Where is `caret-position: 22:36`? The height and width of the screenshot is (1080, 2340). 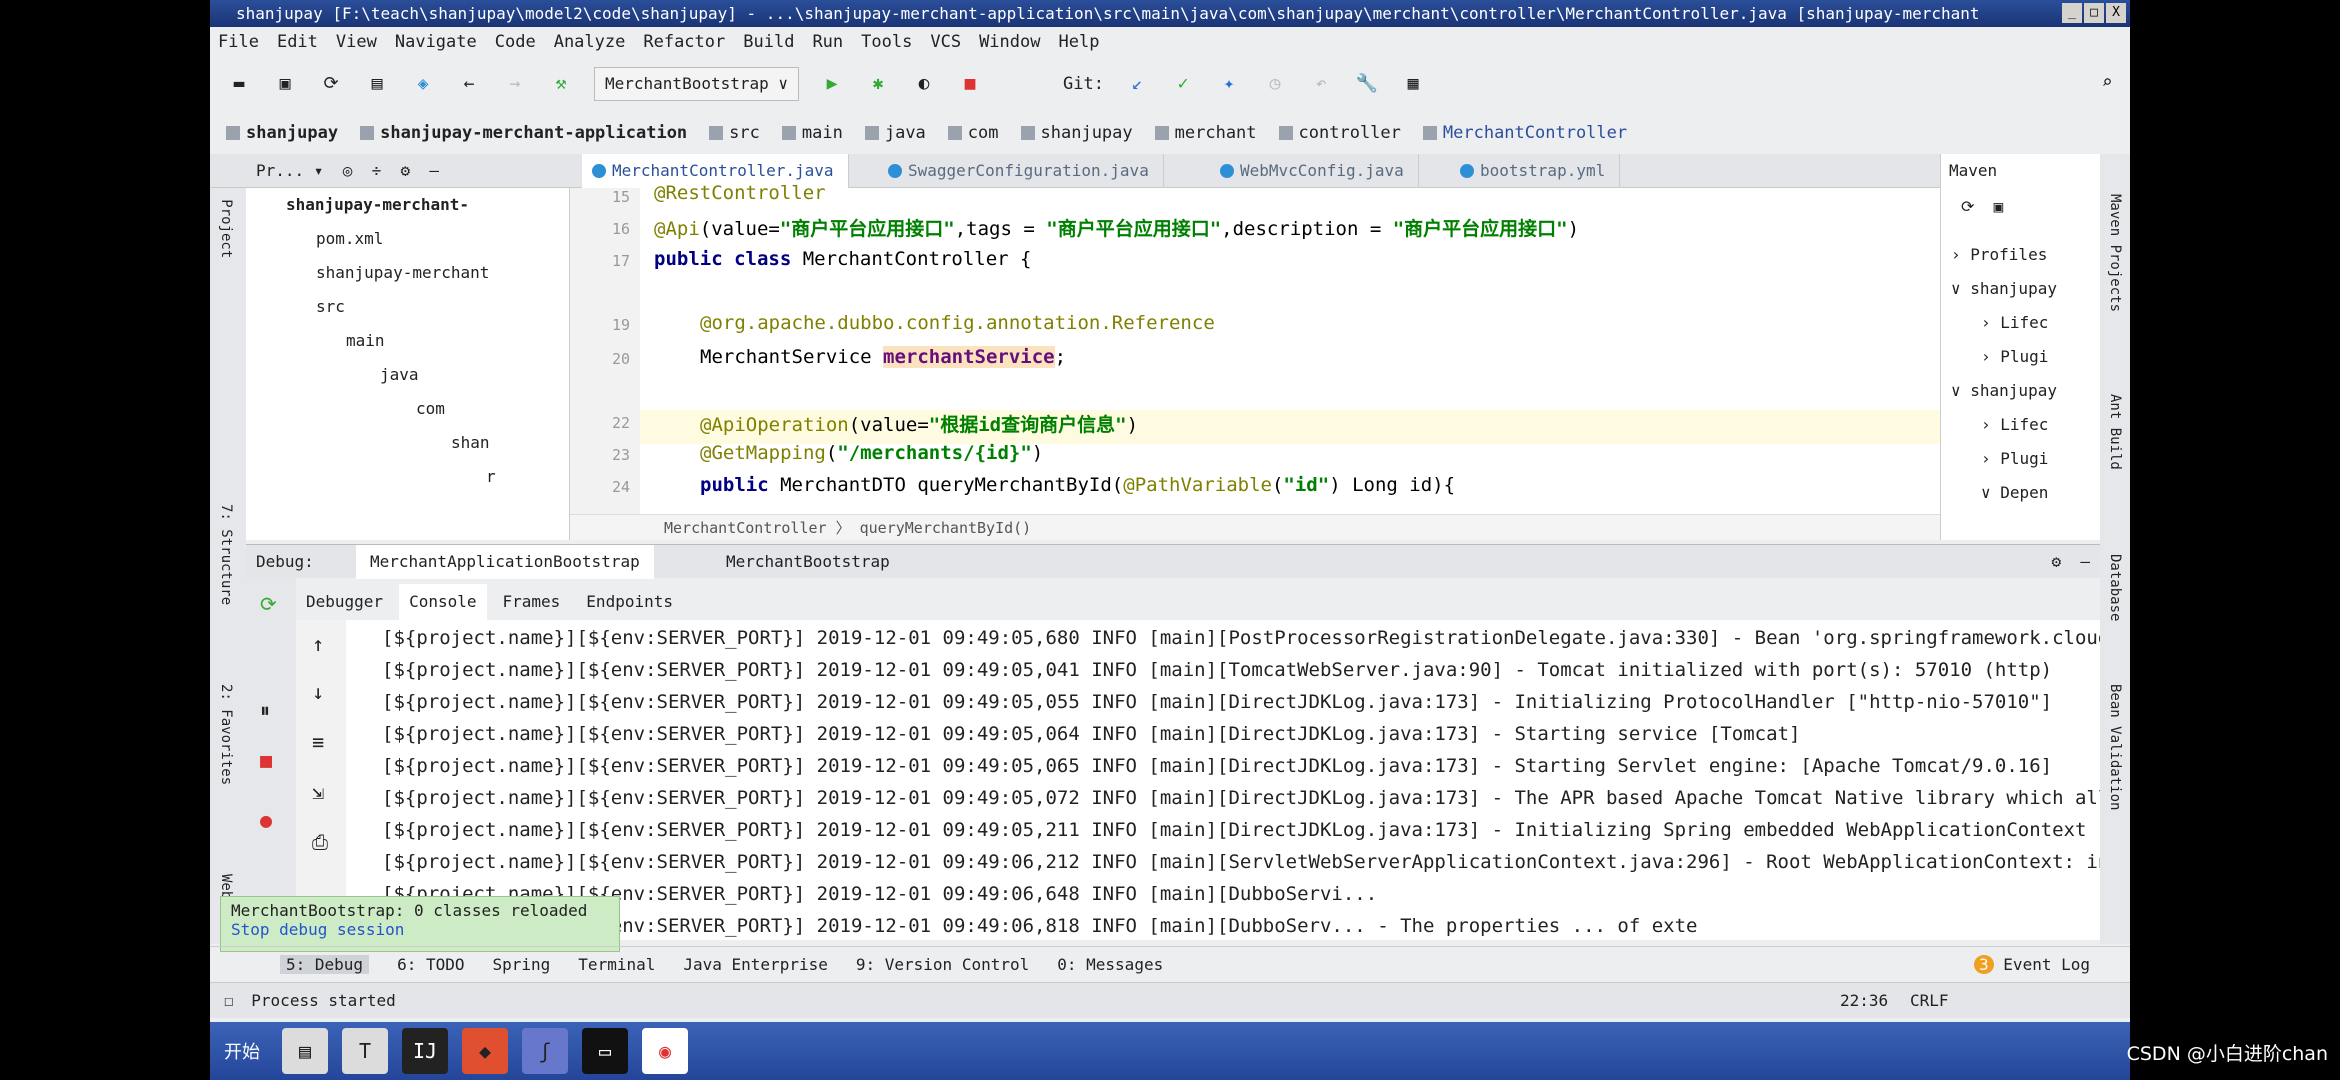
caret-position: 22:36 is located at coordinates (1864, 1001).